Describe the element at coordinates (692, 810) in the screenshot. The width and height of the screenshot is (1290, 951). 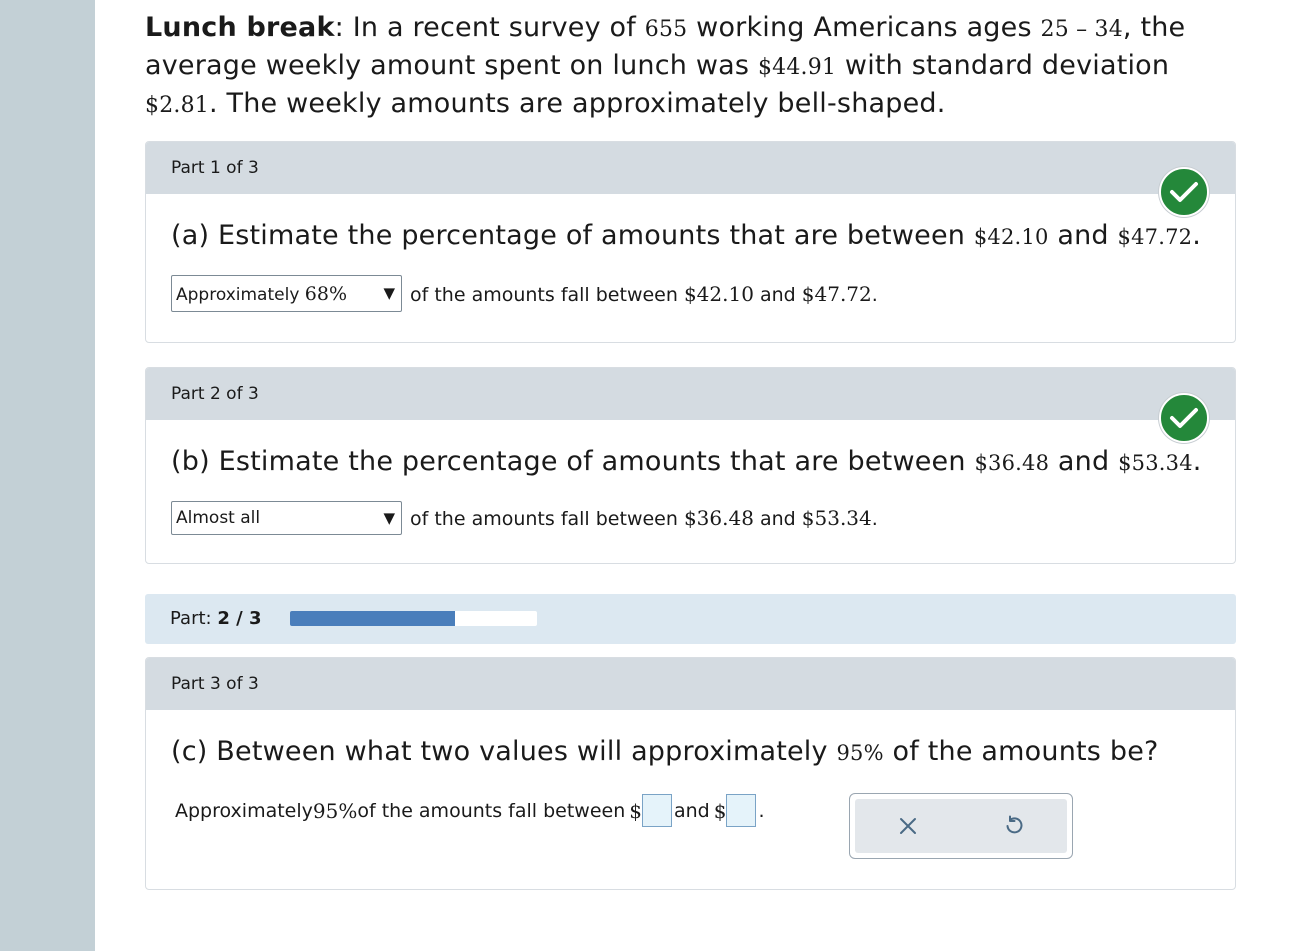
I see `answer-text: and` at that location.